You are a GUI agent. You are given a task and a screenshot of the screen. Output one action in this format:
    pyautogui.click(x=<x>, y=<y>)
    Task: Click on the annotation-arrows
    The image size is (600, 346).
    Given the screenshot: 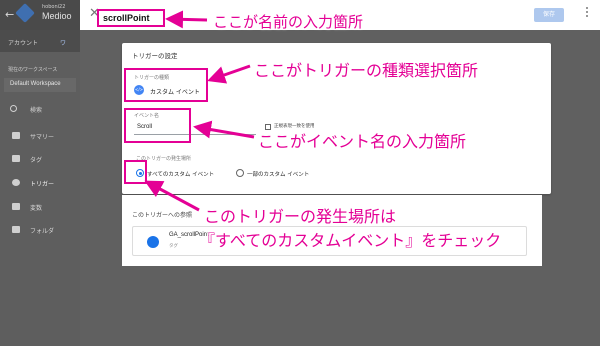 What is the action you would take?
    pyautogui.click(x=199, y=111)
    